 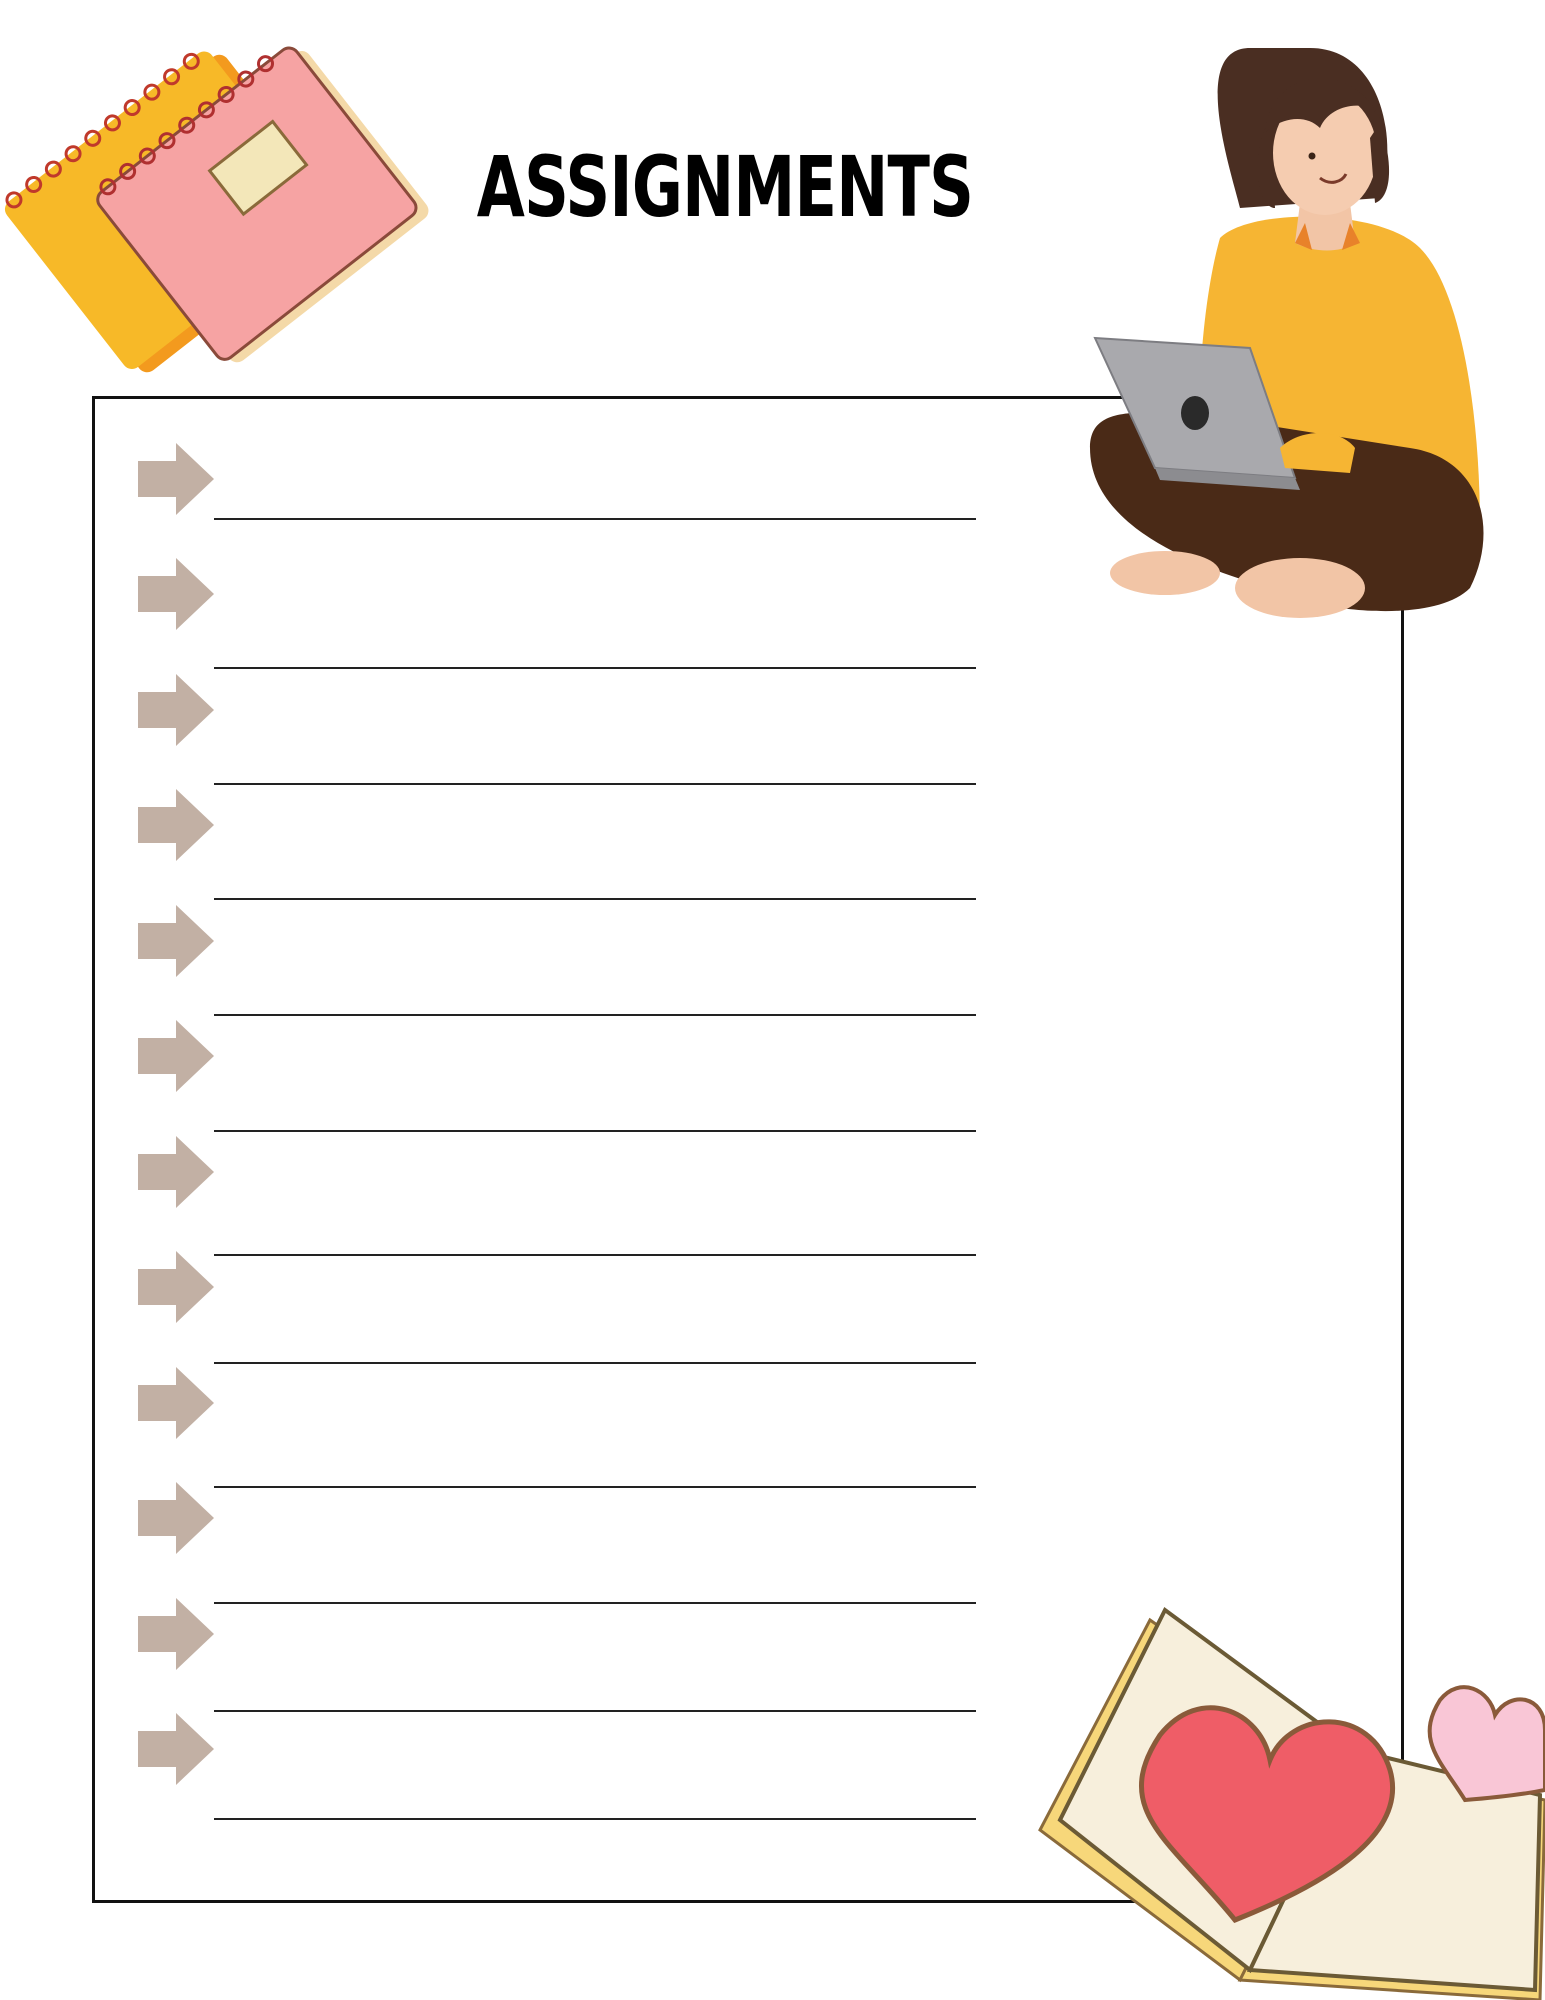 What do you see at coordinates (1291, 1803) in the screenshot?
I see `open-book-hearts-illustration` at bounding box center [1291, 1803].